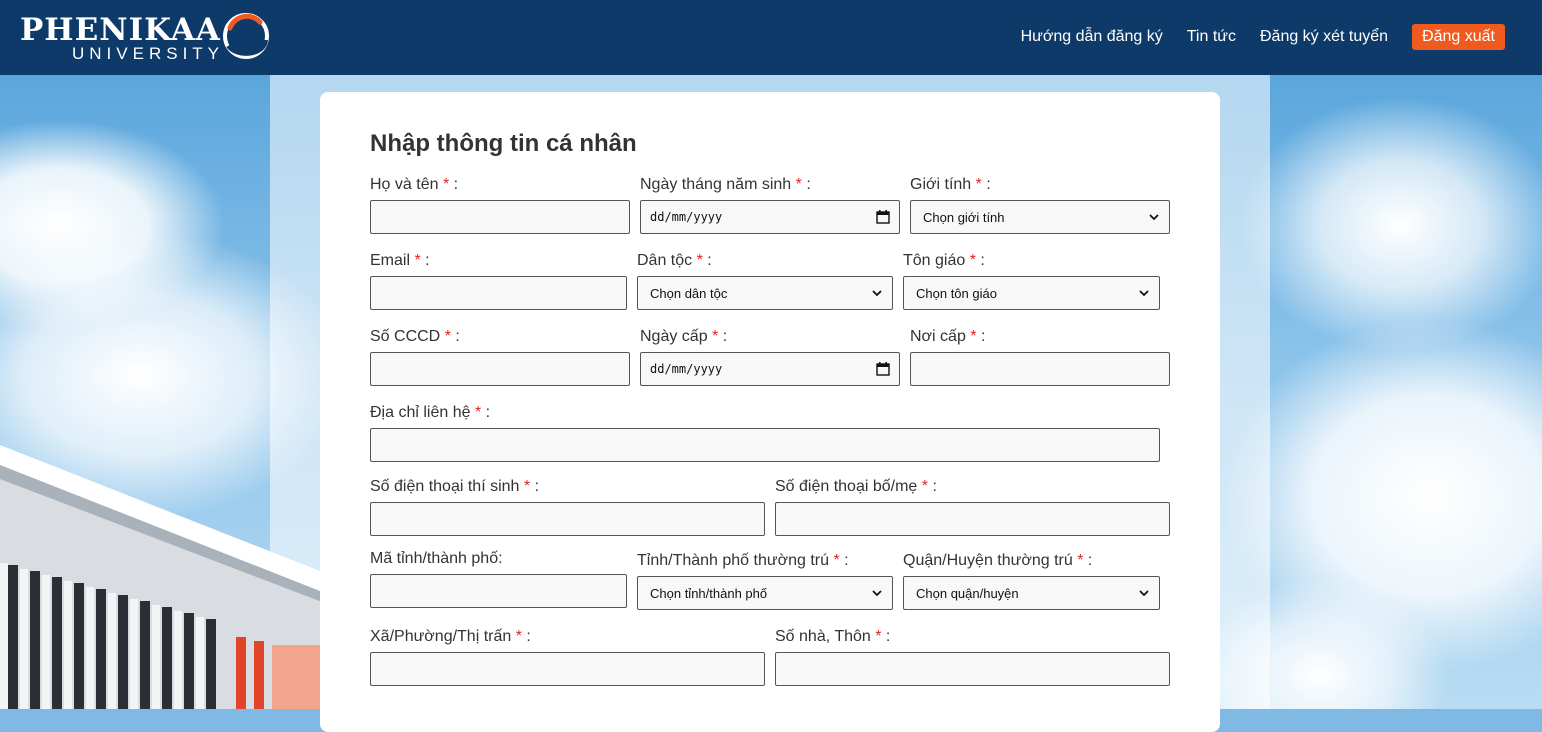 The width and height of the screenshot is (1542, 732). Describe the element at coordinates (950, 184) in the screenshot. I see `gender-label: Giới tính * :` at that location.